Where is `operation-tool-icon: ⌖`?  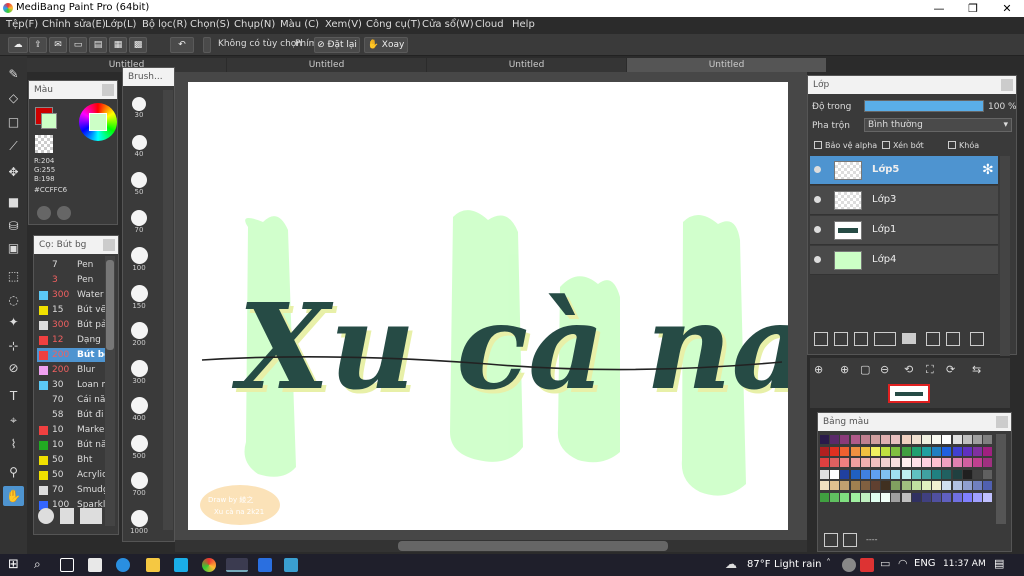 operation-tool-icon: ⌖ is located at coordinates (13, 420).